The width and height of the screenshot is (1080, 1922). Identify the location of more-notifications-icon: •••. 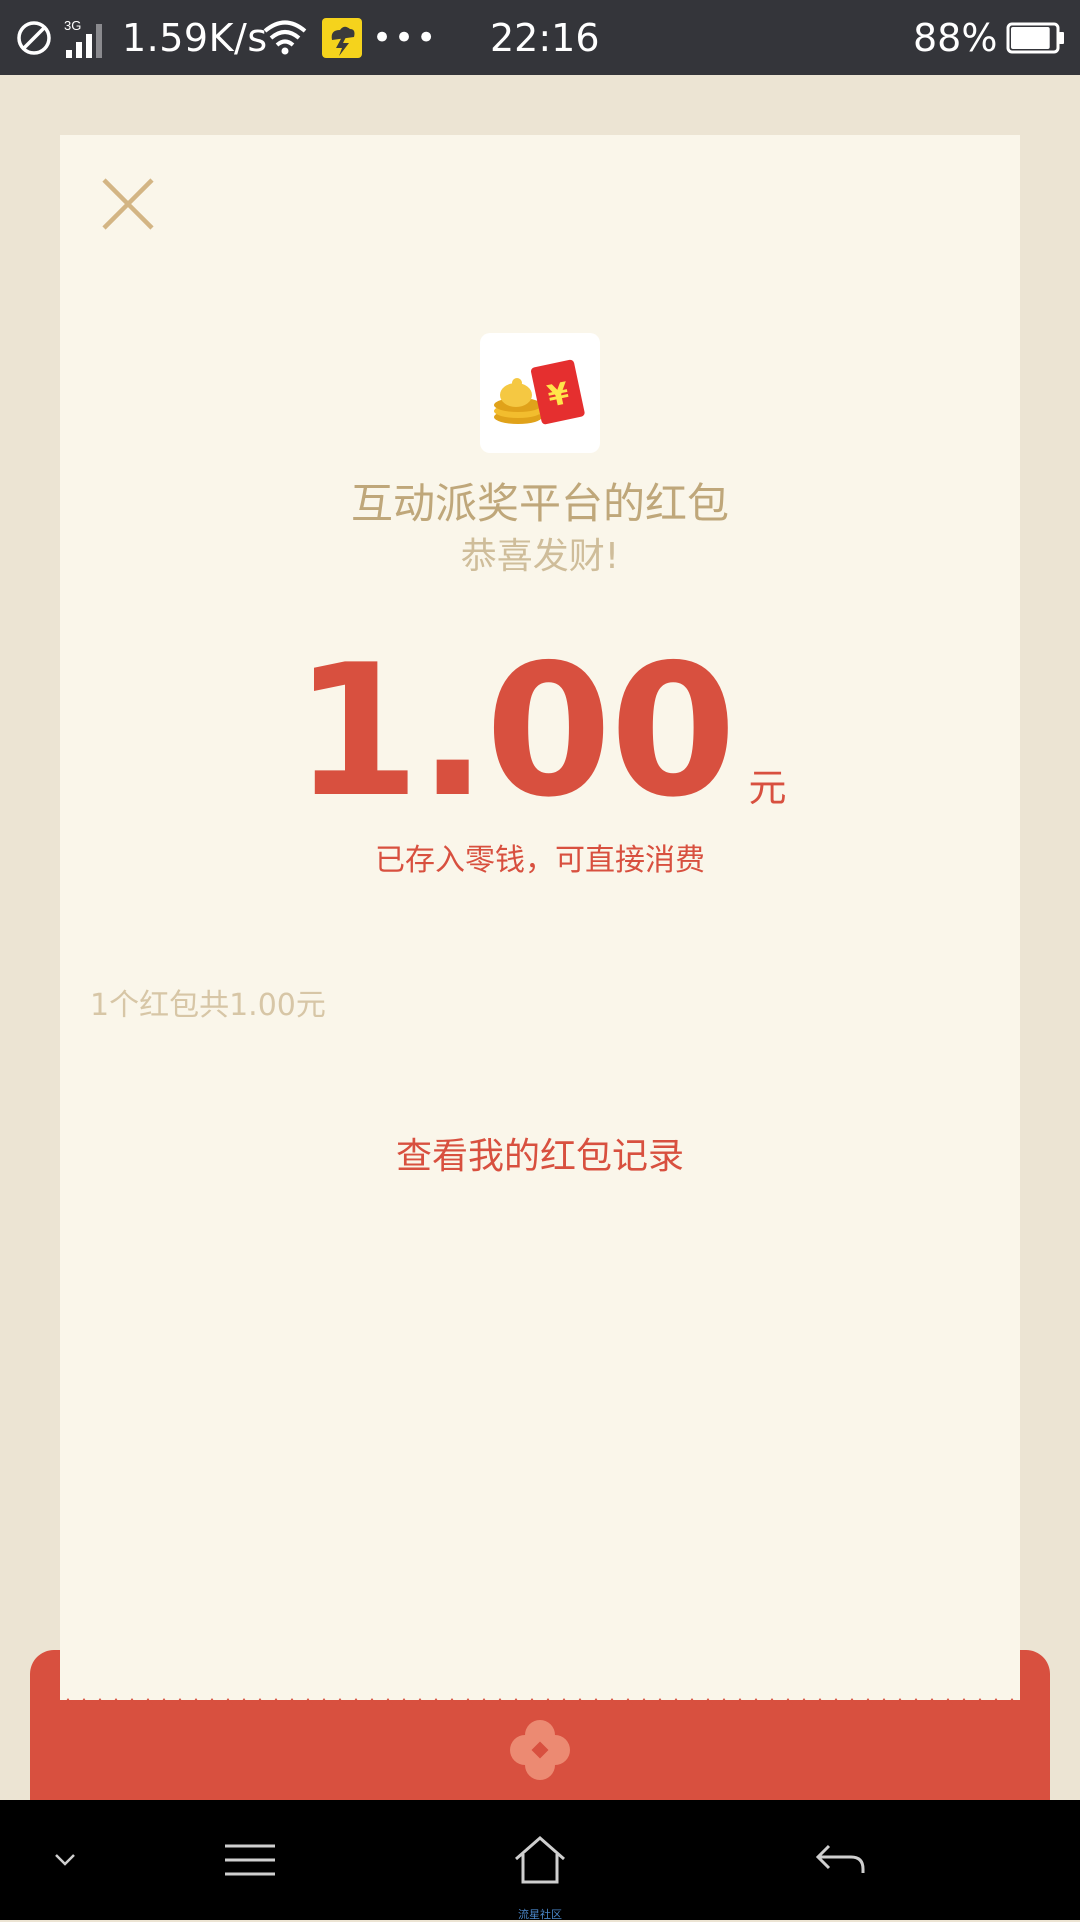
(405, 37).